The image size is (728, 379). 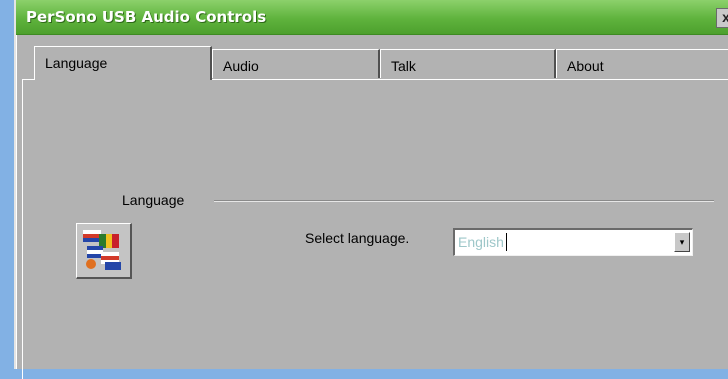 I want to click on tab-audio-label: Audio, so click(x=241, y=66).